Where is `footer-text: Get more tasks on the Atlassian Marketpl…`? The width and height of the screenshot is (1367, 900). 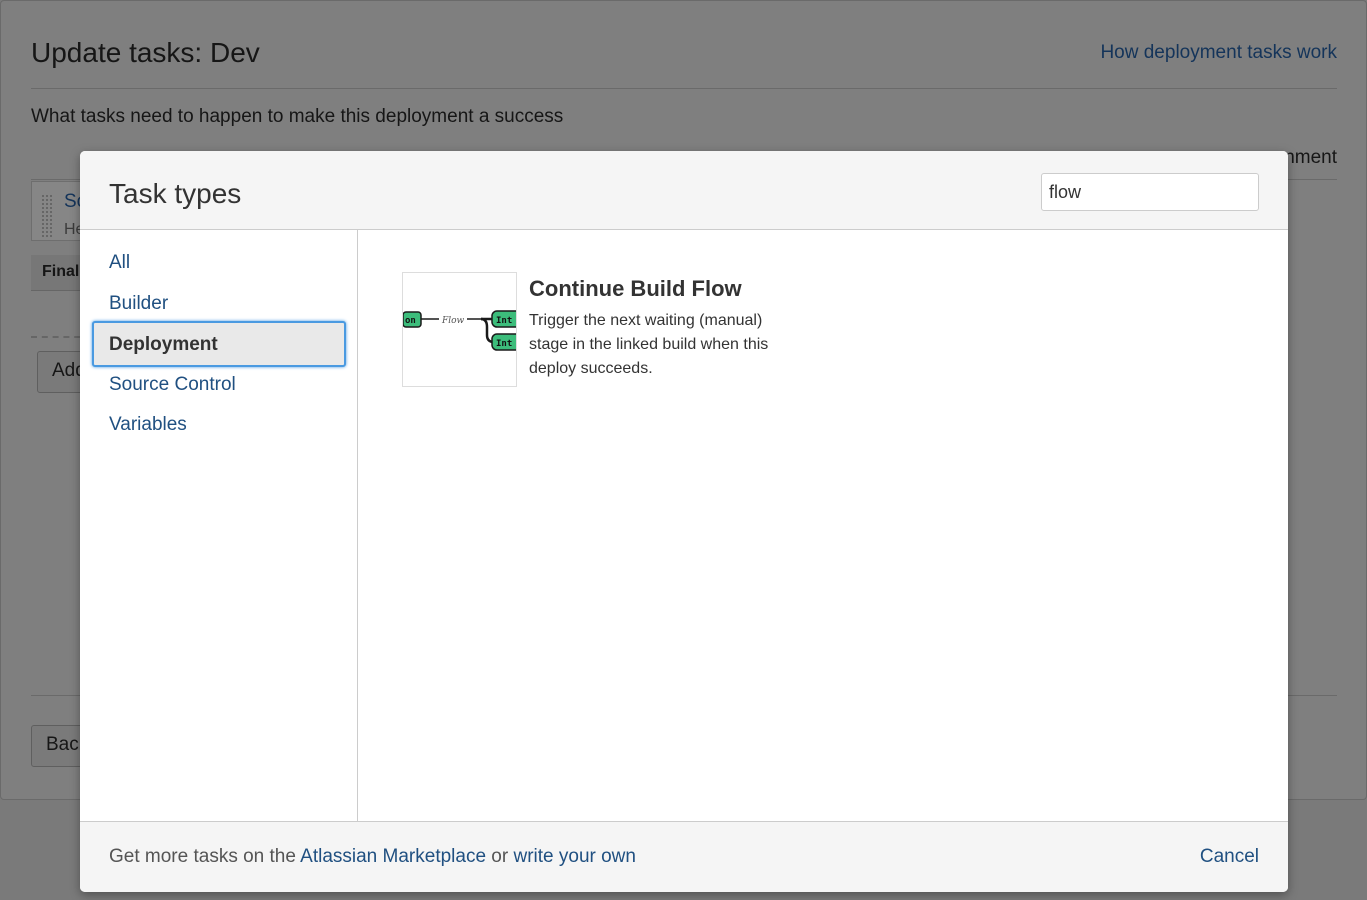
footer-text: Get more tasks on the Atlassian Marketpl… is located at coordinates (372, 857).